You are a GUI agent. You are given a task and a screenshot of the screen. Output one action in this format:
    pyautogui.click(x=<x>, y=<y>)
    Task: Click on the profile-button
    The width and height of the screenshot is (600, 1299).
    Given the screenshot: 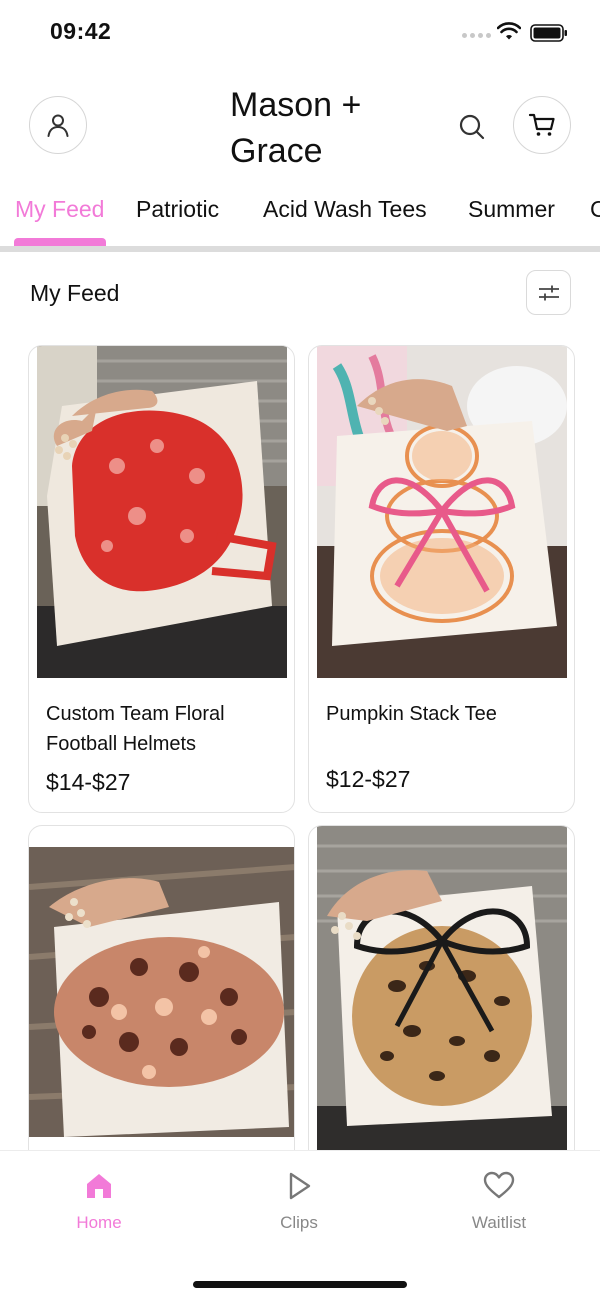 What is the action you would take?
    pyautogui.click(x=58, y=125)
    